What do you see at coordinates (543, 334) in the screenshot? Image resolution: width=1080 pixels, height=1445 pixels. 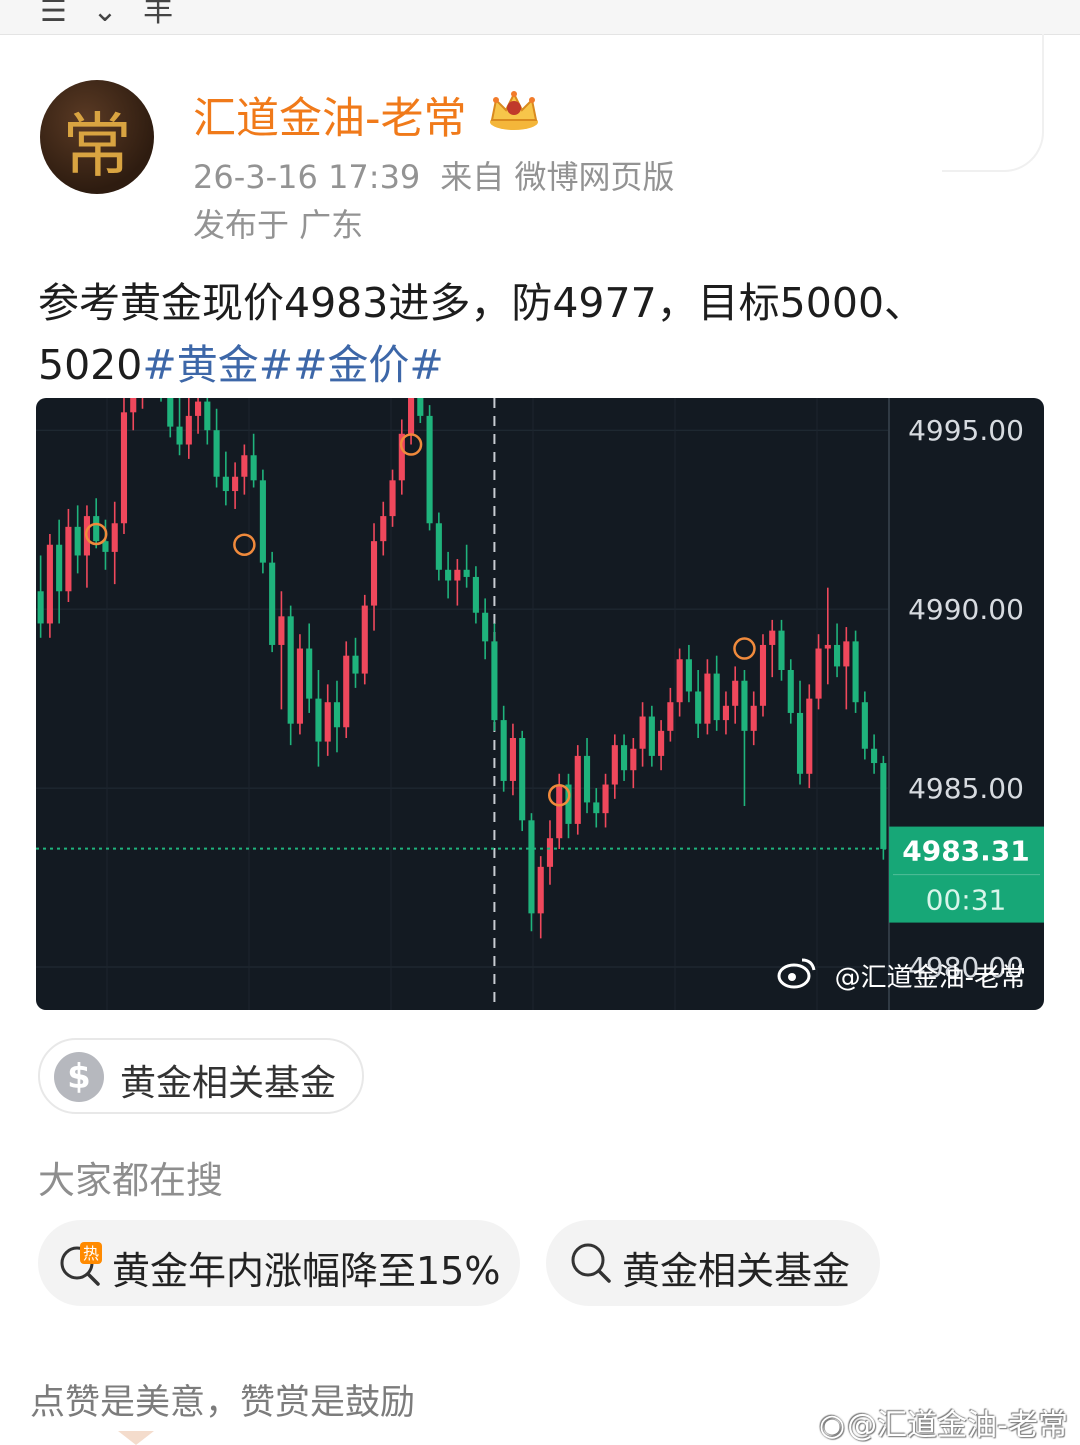 I see `post-body: 参考黄金现价4983进多，防4977，目标5000、5020#黄金##金价#` at bounding box center [543, 334].